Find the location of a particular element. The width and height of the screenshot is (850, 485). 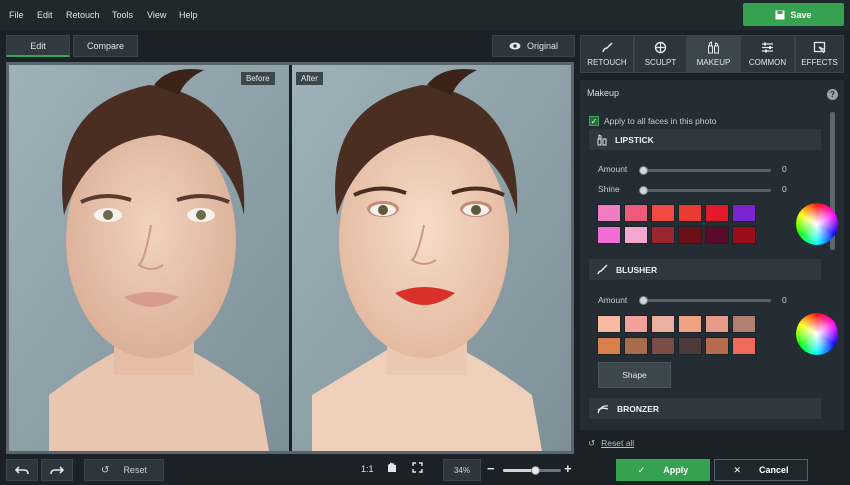

zoom-in-icon: + is located at coordinates (568, 468).